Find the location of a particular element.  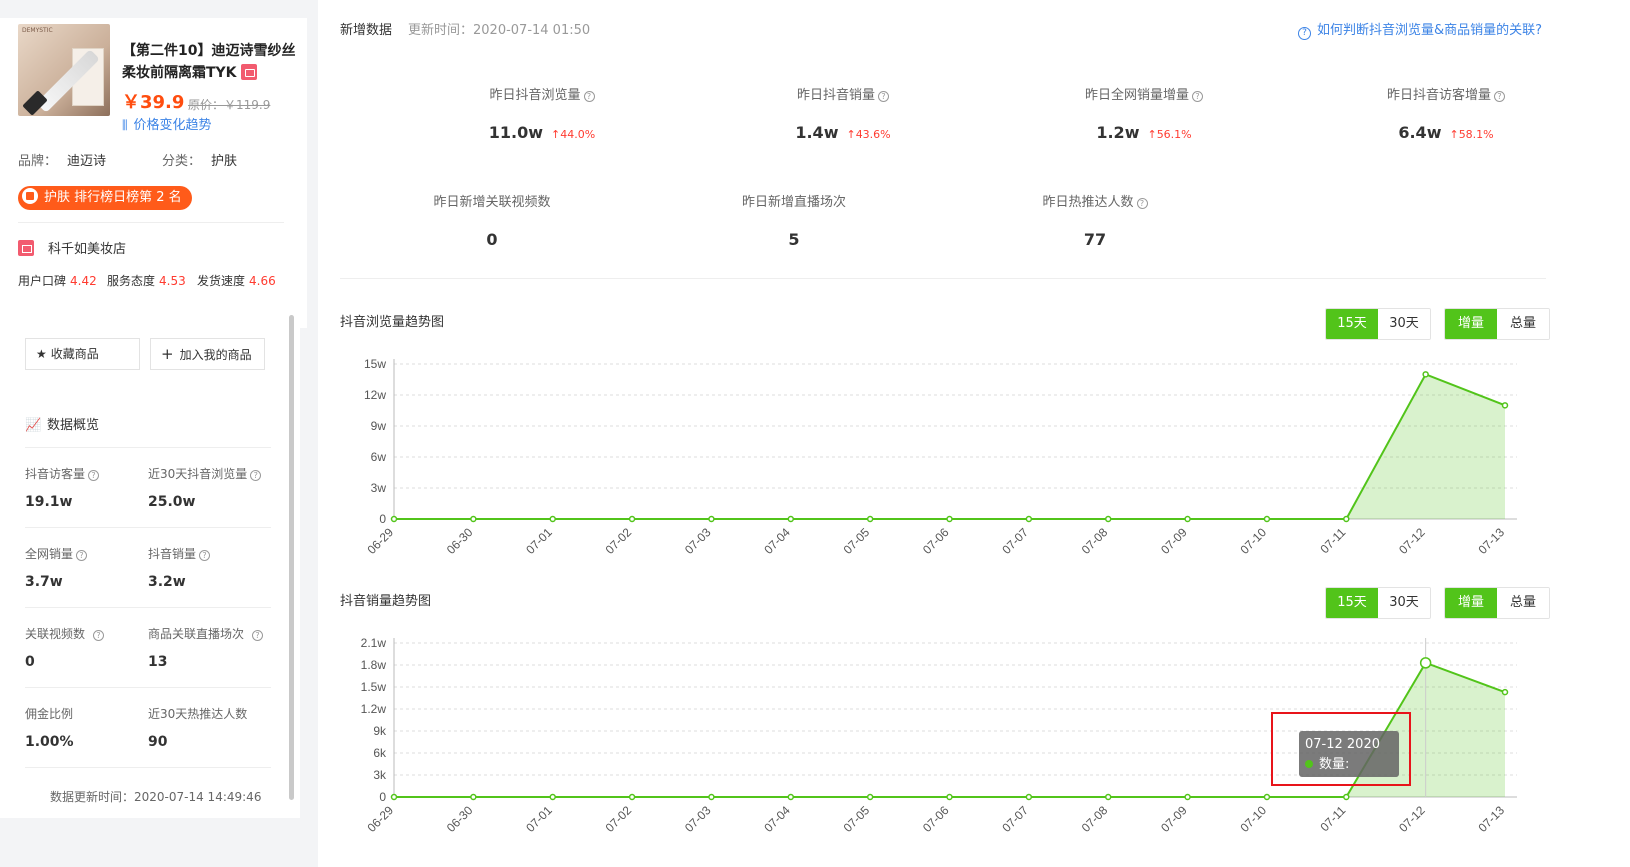

stat-daily-sales: 昨日抖音销量? 1.4w ↑43.6% is located at coordinates (843, 115).